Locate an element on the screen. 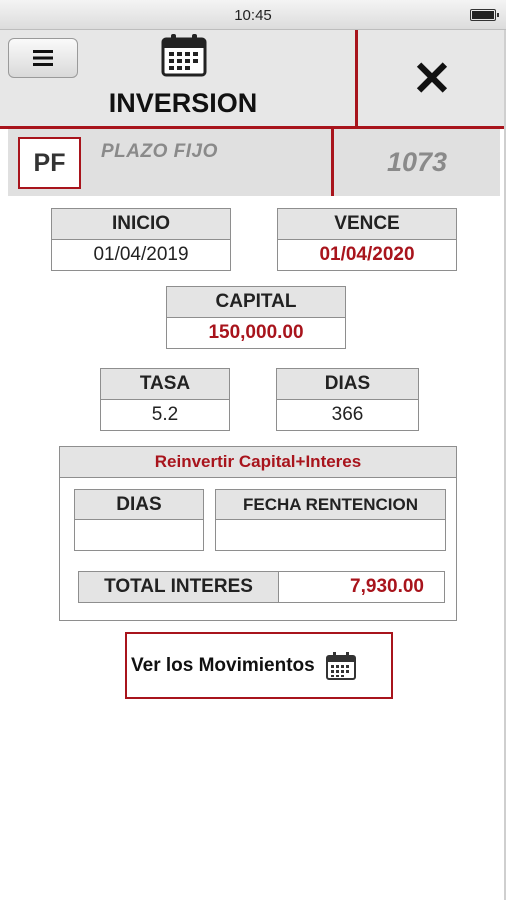 This screenshot has width=506, height=900. capital-label: CAPITAL is located at coordinates (256, 302).